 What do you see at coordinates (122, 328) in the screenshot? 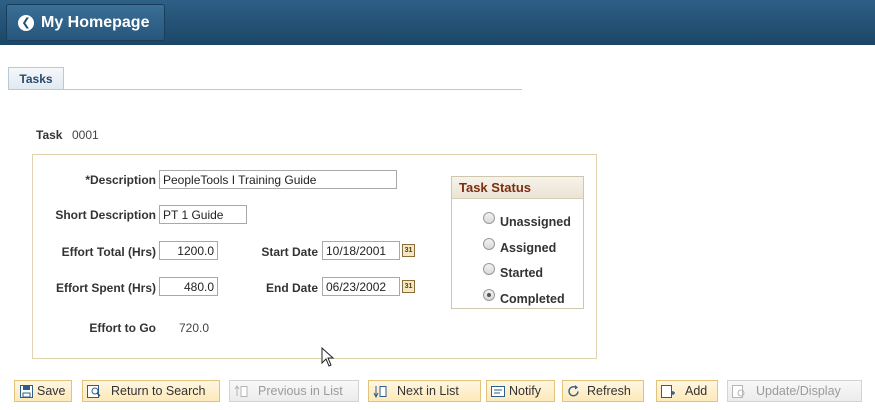
I see `effort-to-go-label: Effort to Go` at bounding box center [122, 328].